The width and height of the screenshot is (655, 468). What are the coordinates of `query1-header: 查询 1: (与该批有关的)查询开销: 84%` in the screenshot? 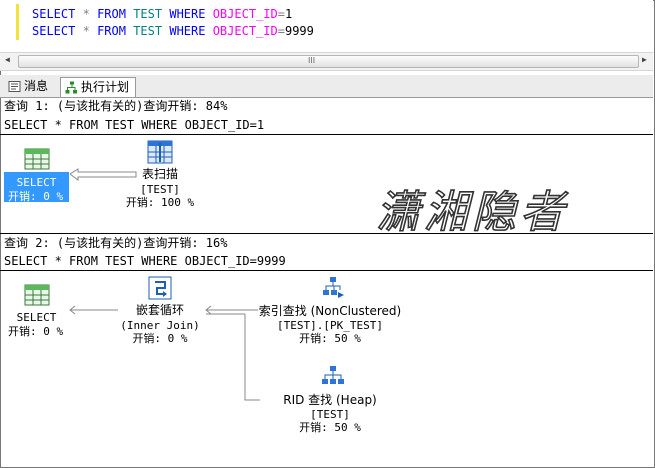 It's located at (116, 106).